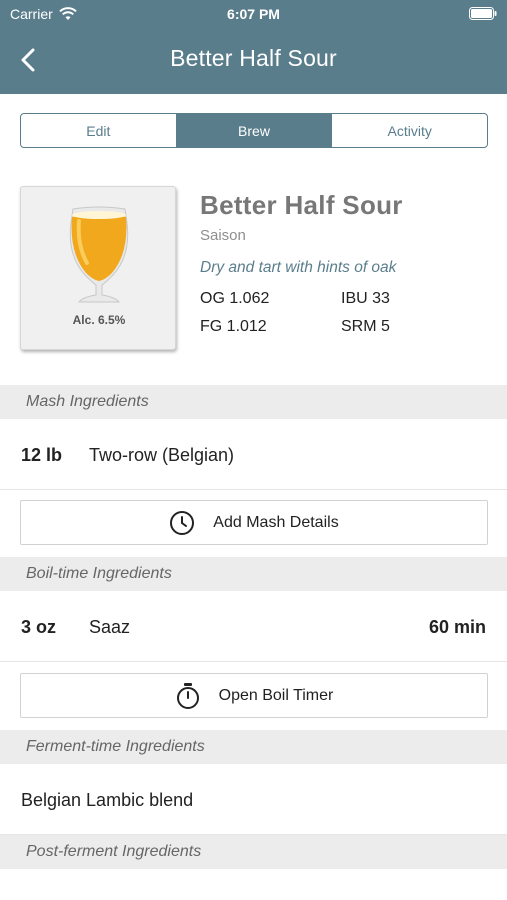 The width and height of the screenshot is (507, 900). I want to click on navigation-bar: Carrier 6:07 PM Better Half Sour, so click(253, 47).